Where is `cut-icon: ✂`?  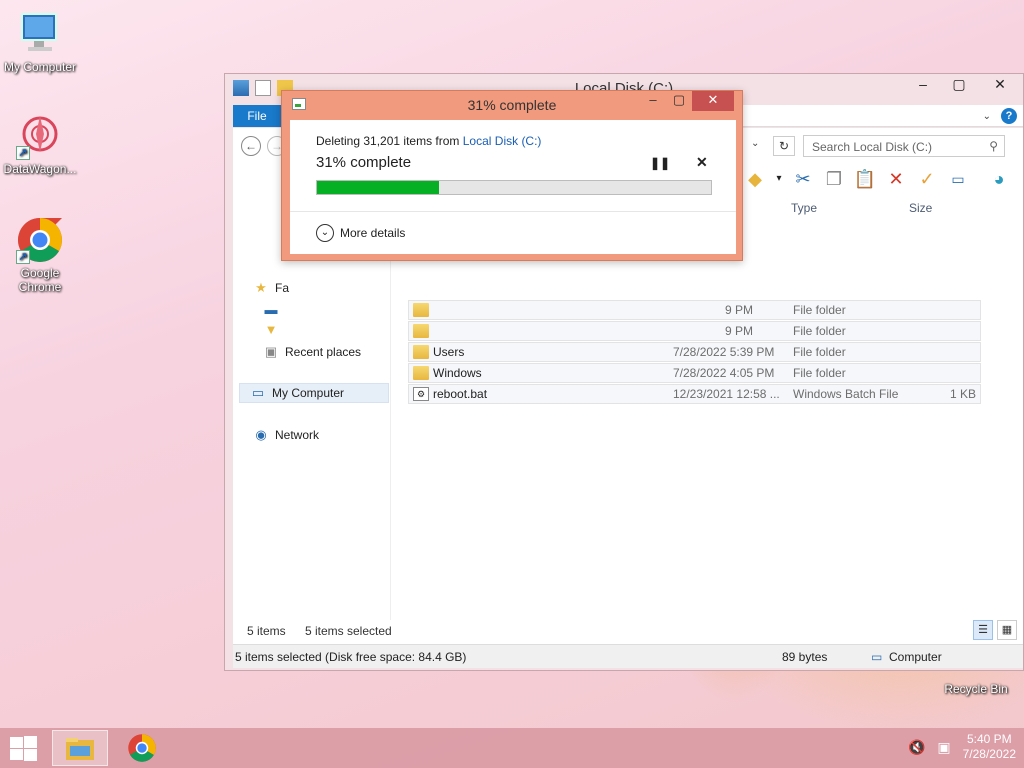
cut-icon: ✂ is located at coordinates (803, 179).